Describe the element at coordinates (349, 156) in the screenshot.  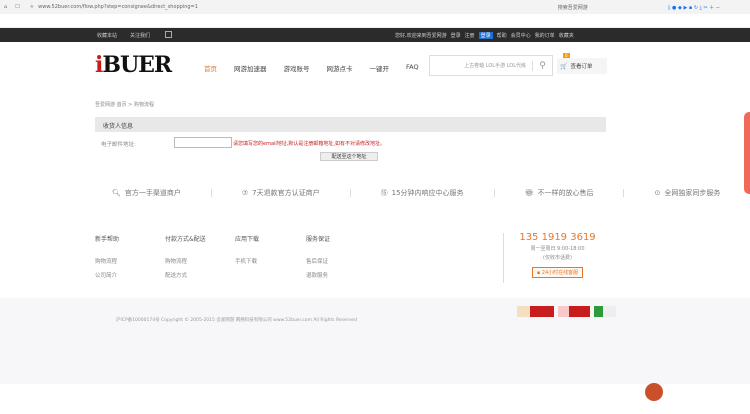
I see `submit-address-button: 配送至这个地址` at that location.